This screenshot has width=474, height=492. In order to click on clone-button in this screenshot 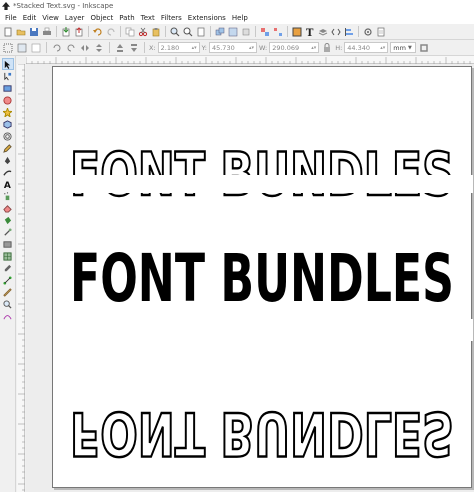, I will do `click(233, 32)`.